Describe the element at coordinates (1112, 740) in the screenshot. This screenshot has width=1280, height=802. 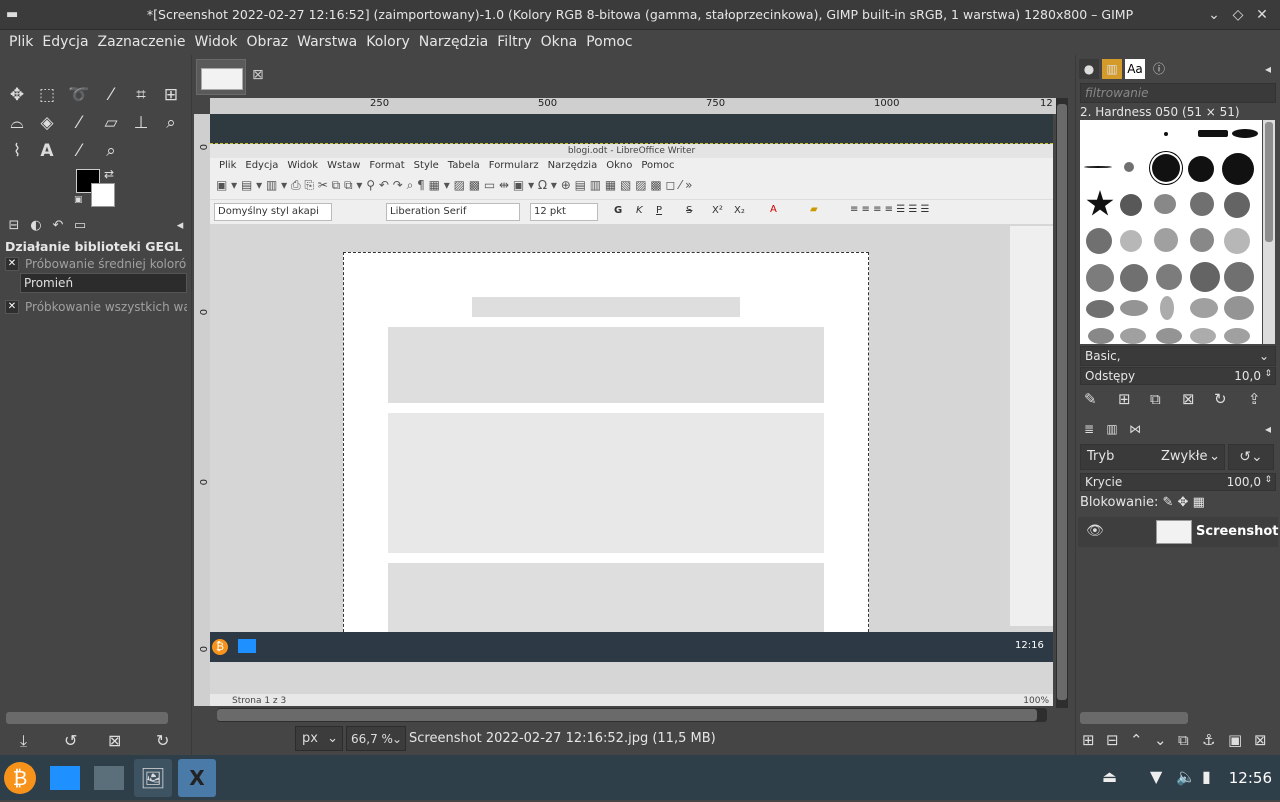
I see `new-group-icon: ⊟` at that location.